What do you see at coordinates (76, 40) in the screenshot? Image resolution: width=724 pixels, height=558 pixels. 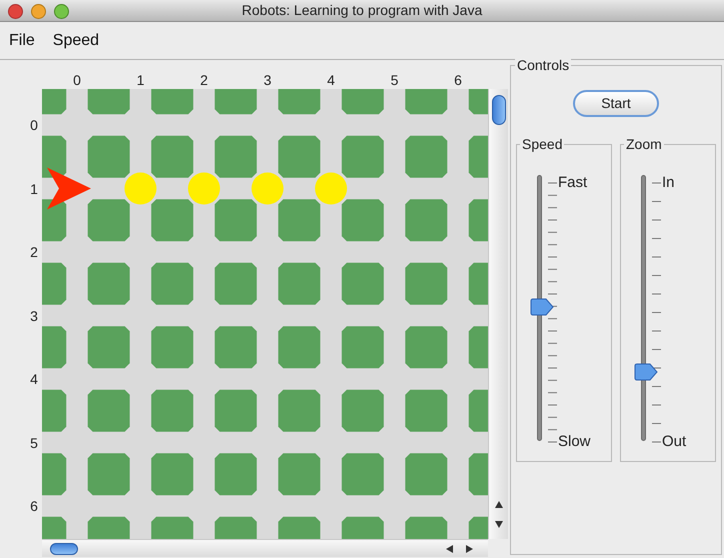 I see `menu-item: Speed` at bounding box center [76, 40].